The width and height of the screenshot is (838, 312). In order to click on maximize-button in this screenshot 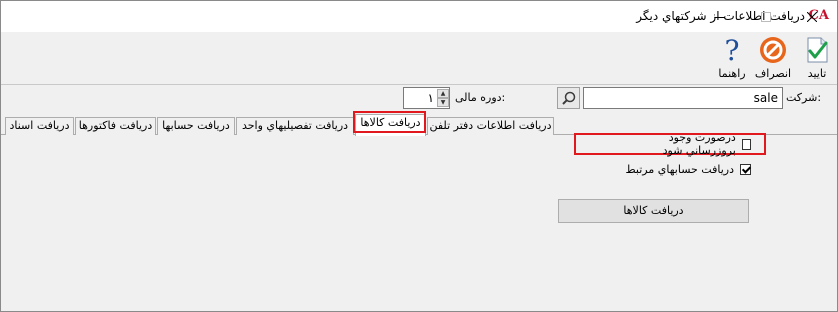, I will do `click(766, 16)`.